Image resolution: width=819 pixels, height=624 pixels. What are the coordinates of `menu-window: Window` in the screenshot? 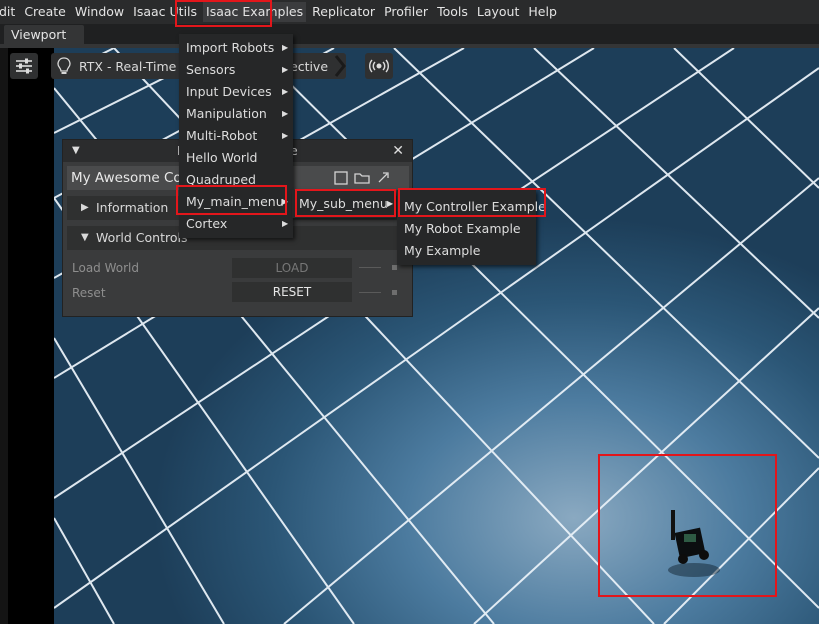 It's located at (99, 12).